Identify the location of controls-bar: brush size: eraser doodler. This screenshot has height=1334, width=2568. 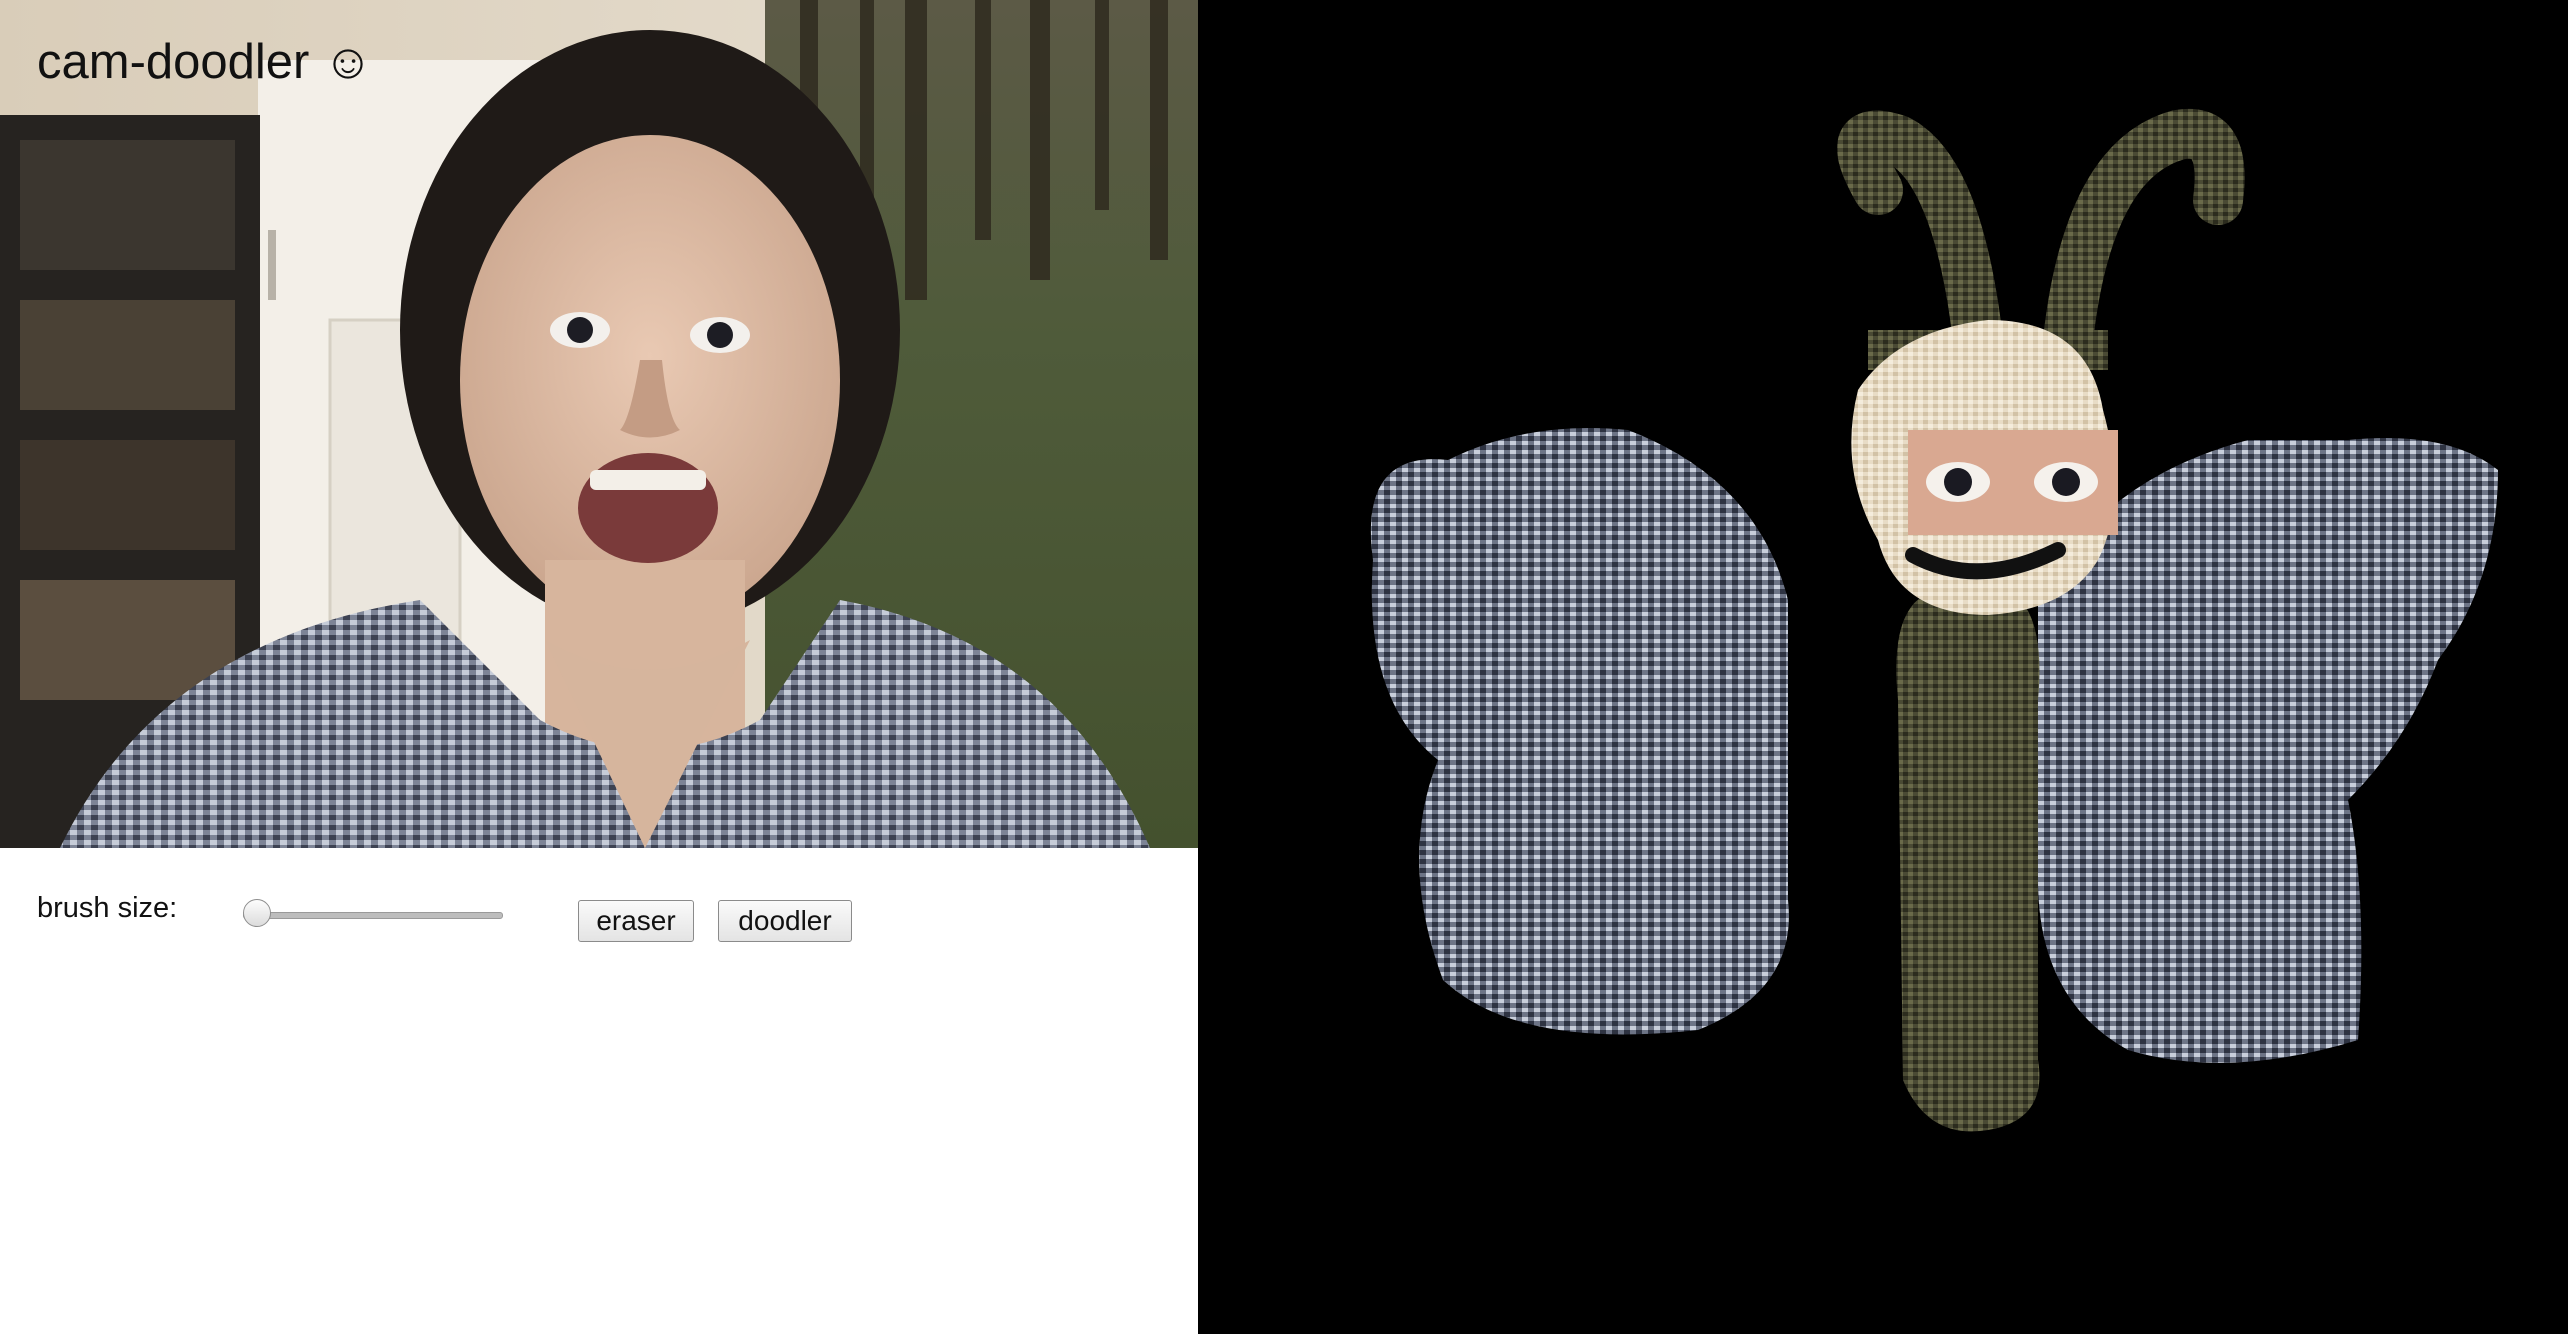
(599, 898).